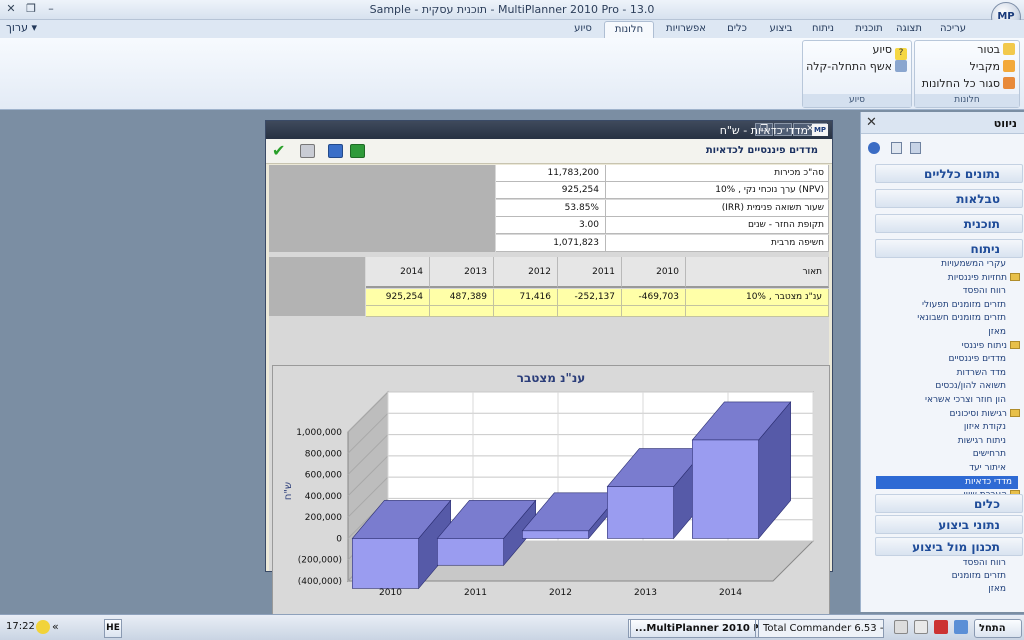 This screenshot has height=640, width=1024. I want to click on nav-item: ניתוח פיננסי, so click(991, 346).